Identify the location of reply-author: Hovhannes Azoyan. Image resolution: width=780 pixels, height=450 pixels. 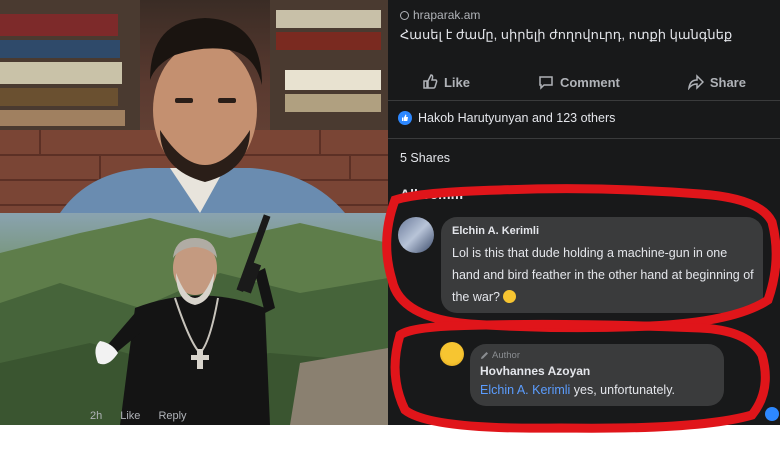
(535, 371).